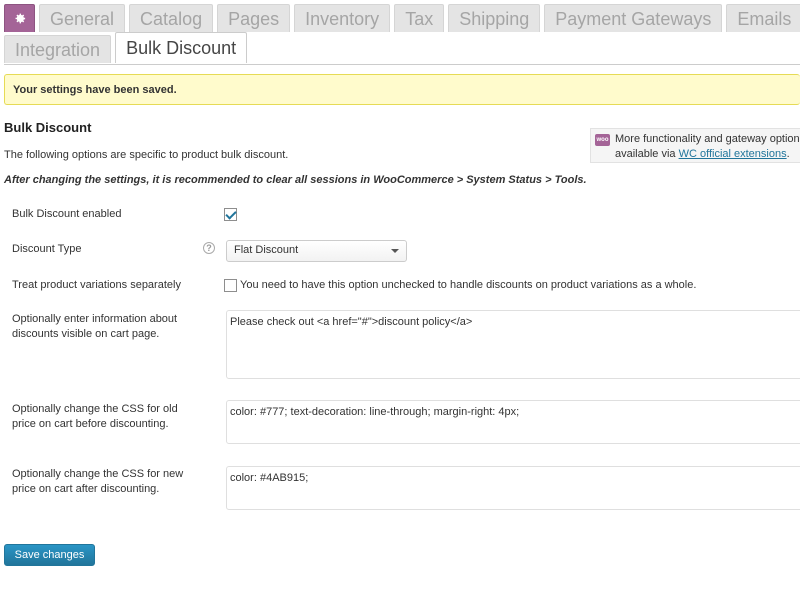 The height and width of the screenshot is (594, 800). What do you see at coordinates (95, 409) in the screenshot?
I see `old-css-label-line-1: Optionally change the CSS for old` at bounding box center [95, 409].